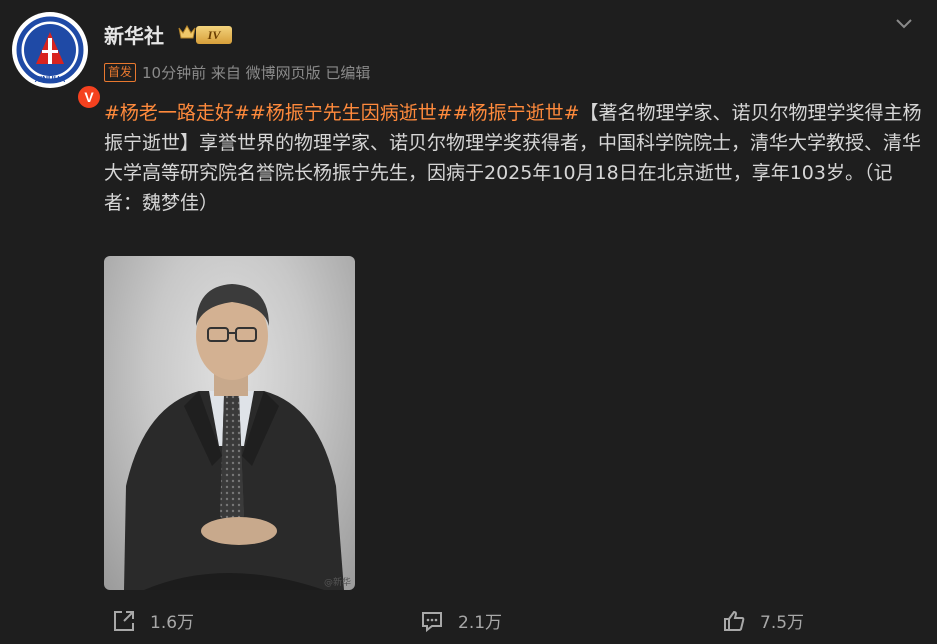 Image resolution: width=937 pixels, height=644 pixels. I want to click on share-button: 1.6万, so click(153, 620).